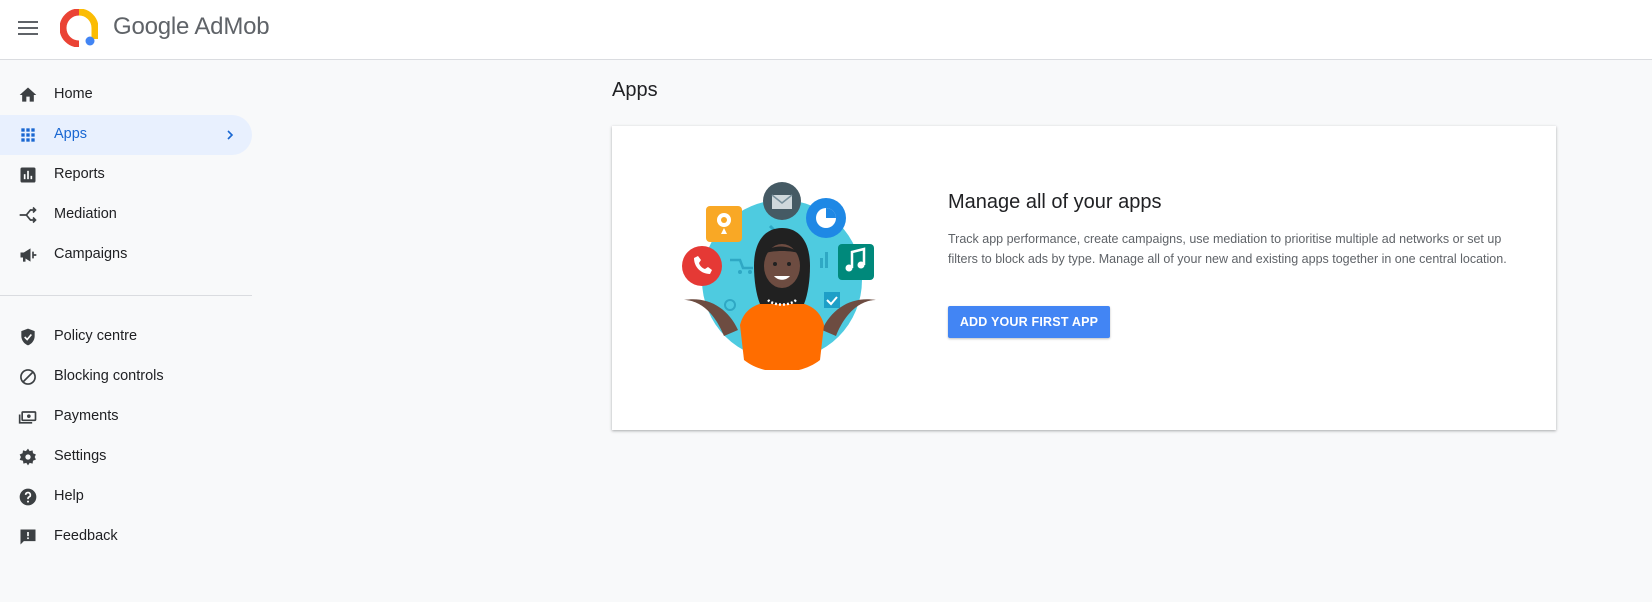  I want to click on sidebar-item-policy-centre: Policy centre, so click(126, 337).